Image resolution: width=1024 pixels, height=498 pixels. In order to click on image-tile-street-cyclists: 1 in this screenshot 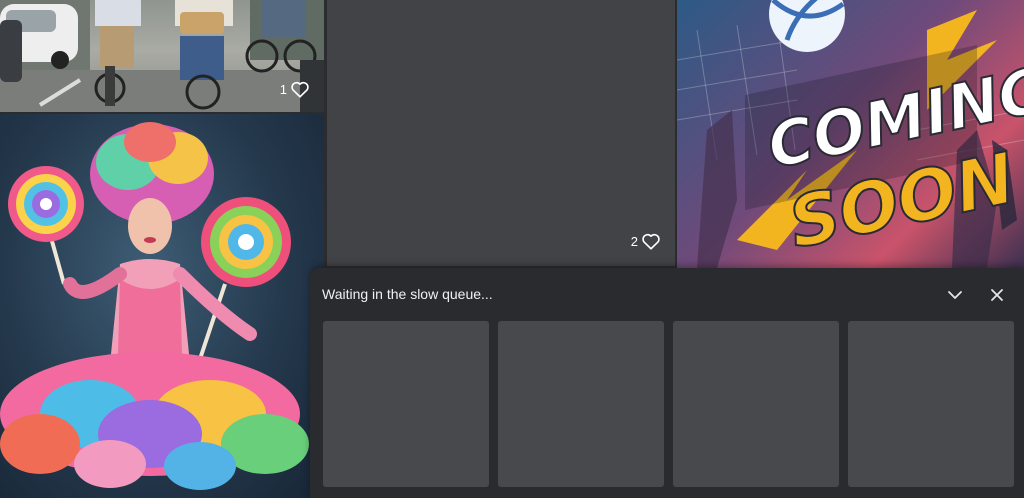, I will do `click(162, 56)`.